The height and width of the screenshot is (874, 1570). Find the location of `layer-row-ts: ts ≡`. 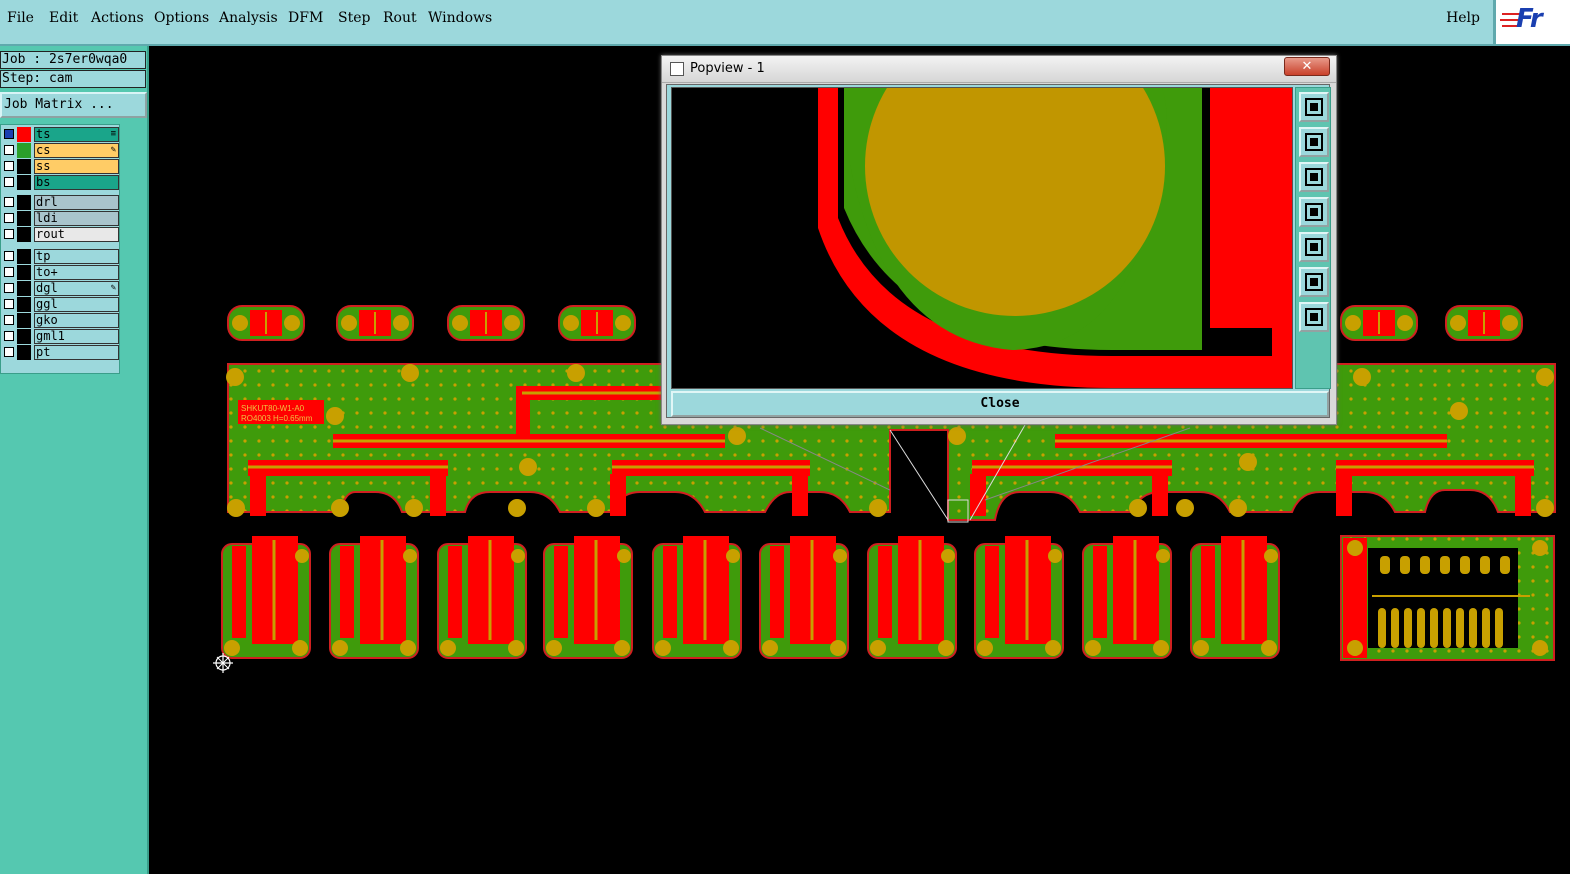

layer-row-ts: ts ≡ is located at coordinates (60, 134).